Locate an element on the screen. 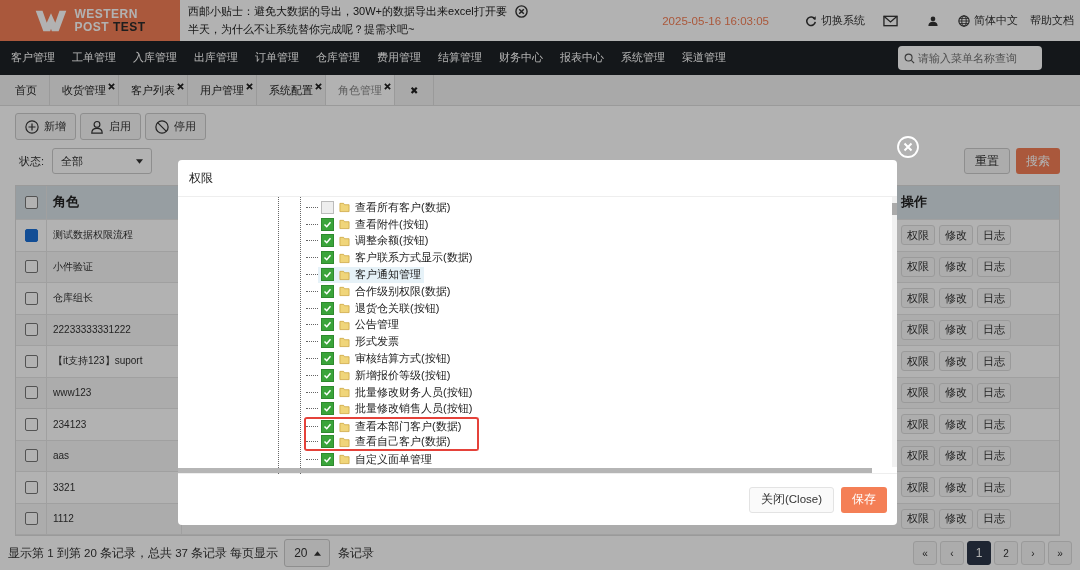 The height and width of the screenshot is (570, 1080). tree-item: 形式发票 is located at coordinates (360, 341).